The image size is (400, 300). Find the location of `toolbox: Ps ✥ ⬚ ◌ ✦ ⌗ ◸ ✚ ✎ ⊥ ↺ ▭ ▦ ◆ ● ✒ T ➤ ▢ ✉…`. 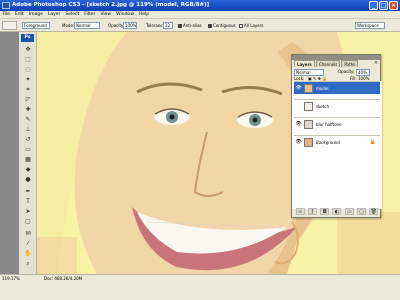

toolbox: Ps ✥ ⬚ ◌ ✦ ⌗ ◸ ✚ ✎ ⊥ ↺ ▭ ▦ ◆ ● ✒ T ➤ ▢ ✉… is located at coordinates (28, 153).